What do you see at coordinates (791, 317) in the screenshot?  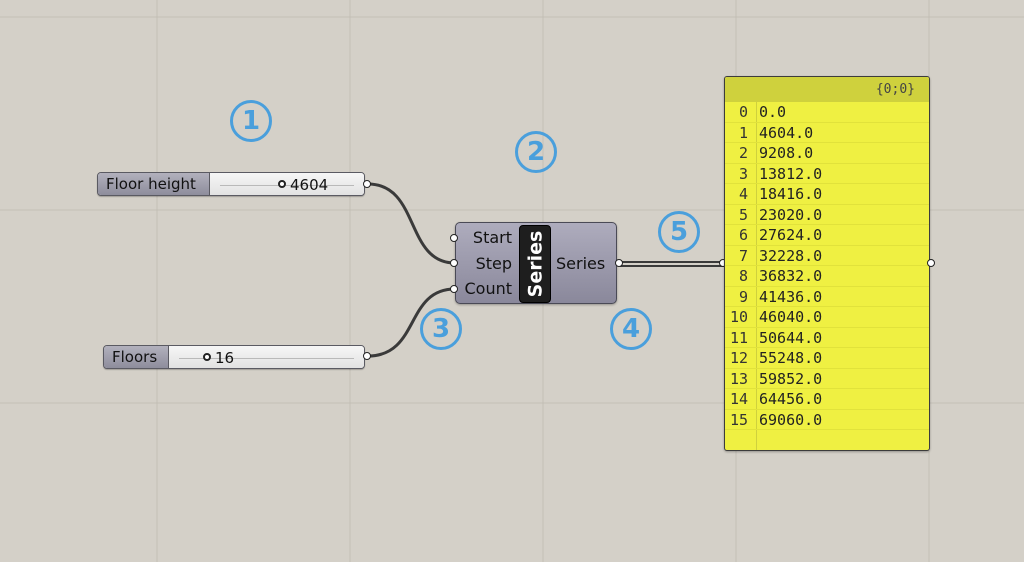 I see `list-item-value: 46040.0` at bounding box center [791, 317].